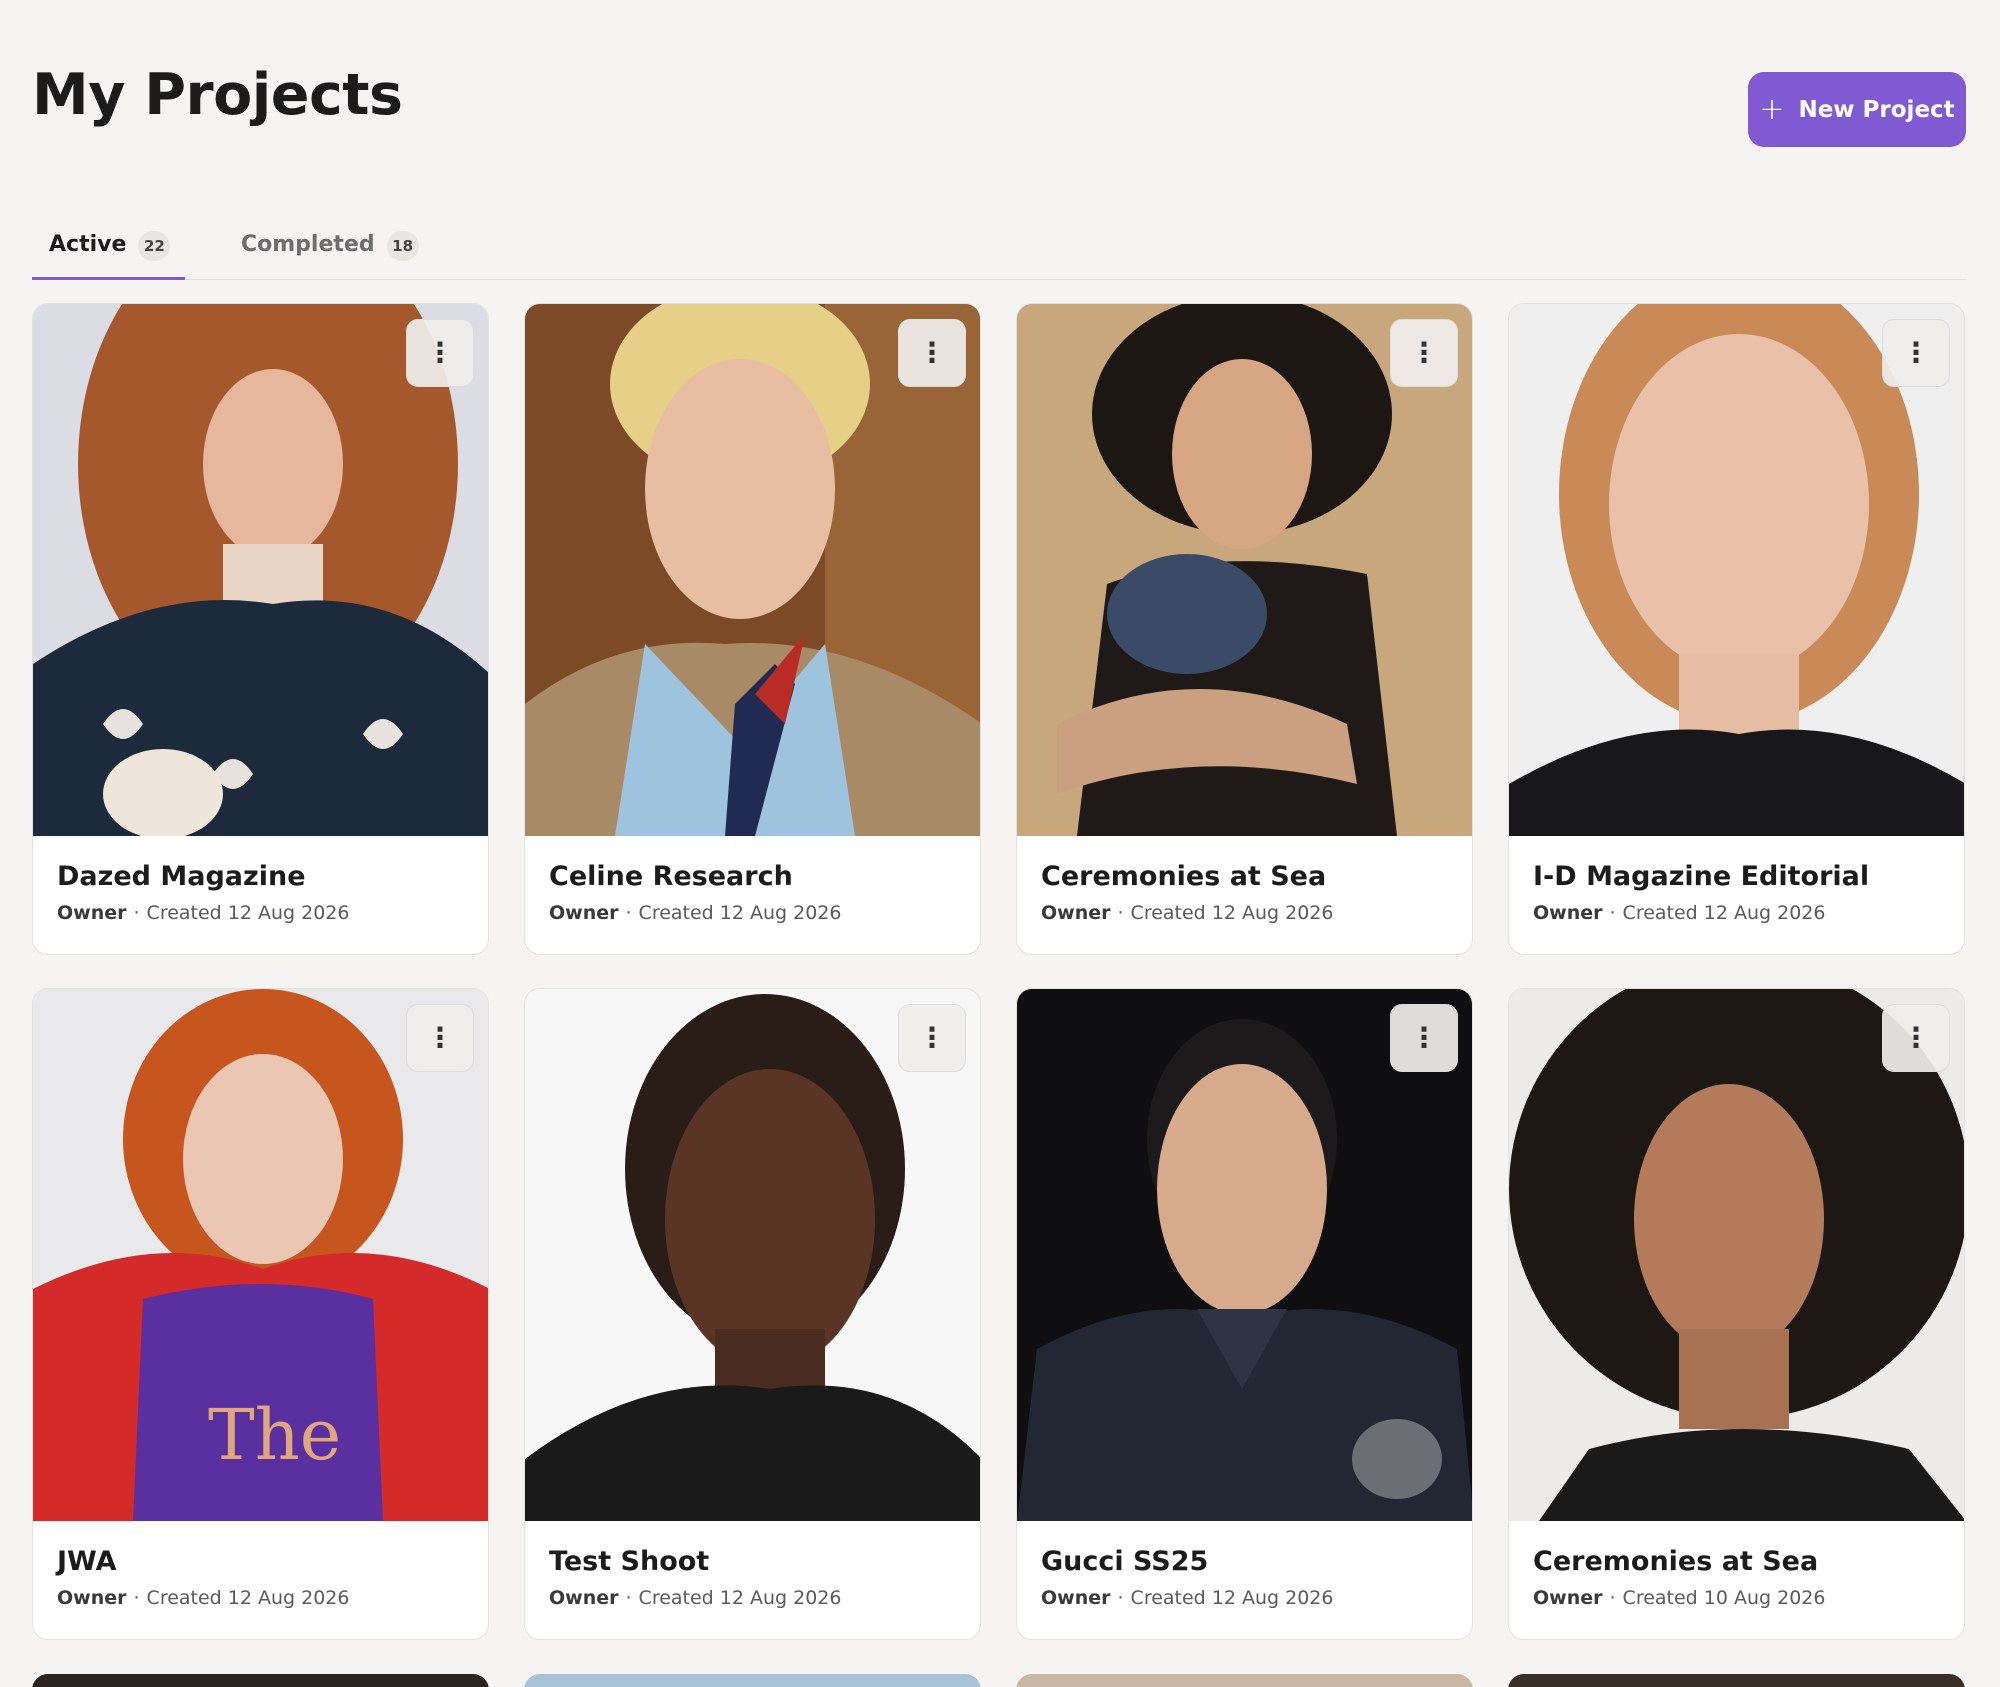  Describe the element at coordinates (402, 246) in the screenshot. I see `tab-completed-count: 18` at that location.